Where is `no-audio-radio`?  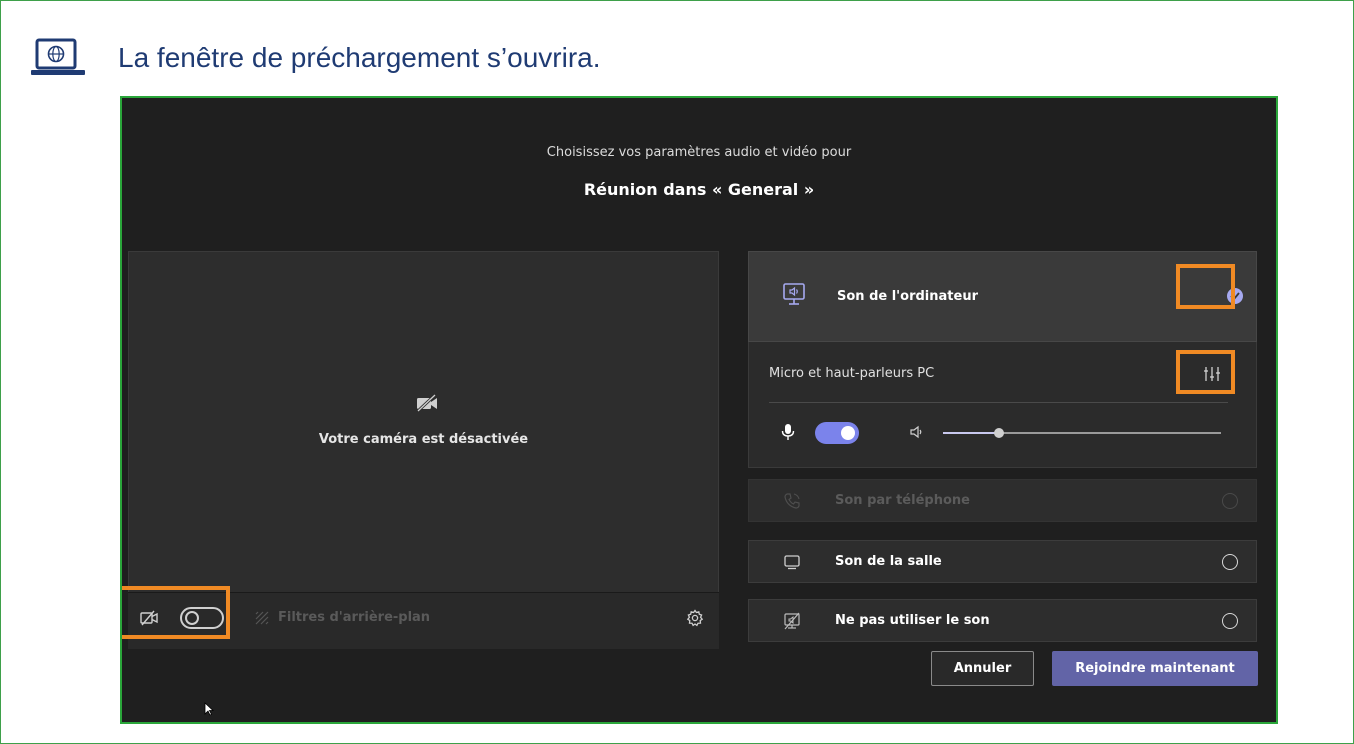
no-audio-radio is located at coordinates (1230, 621).